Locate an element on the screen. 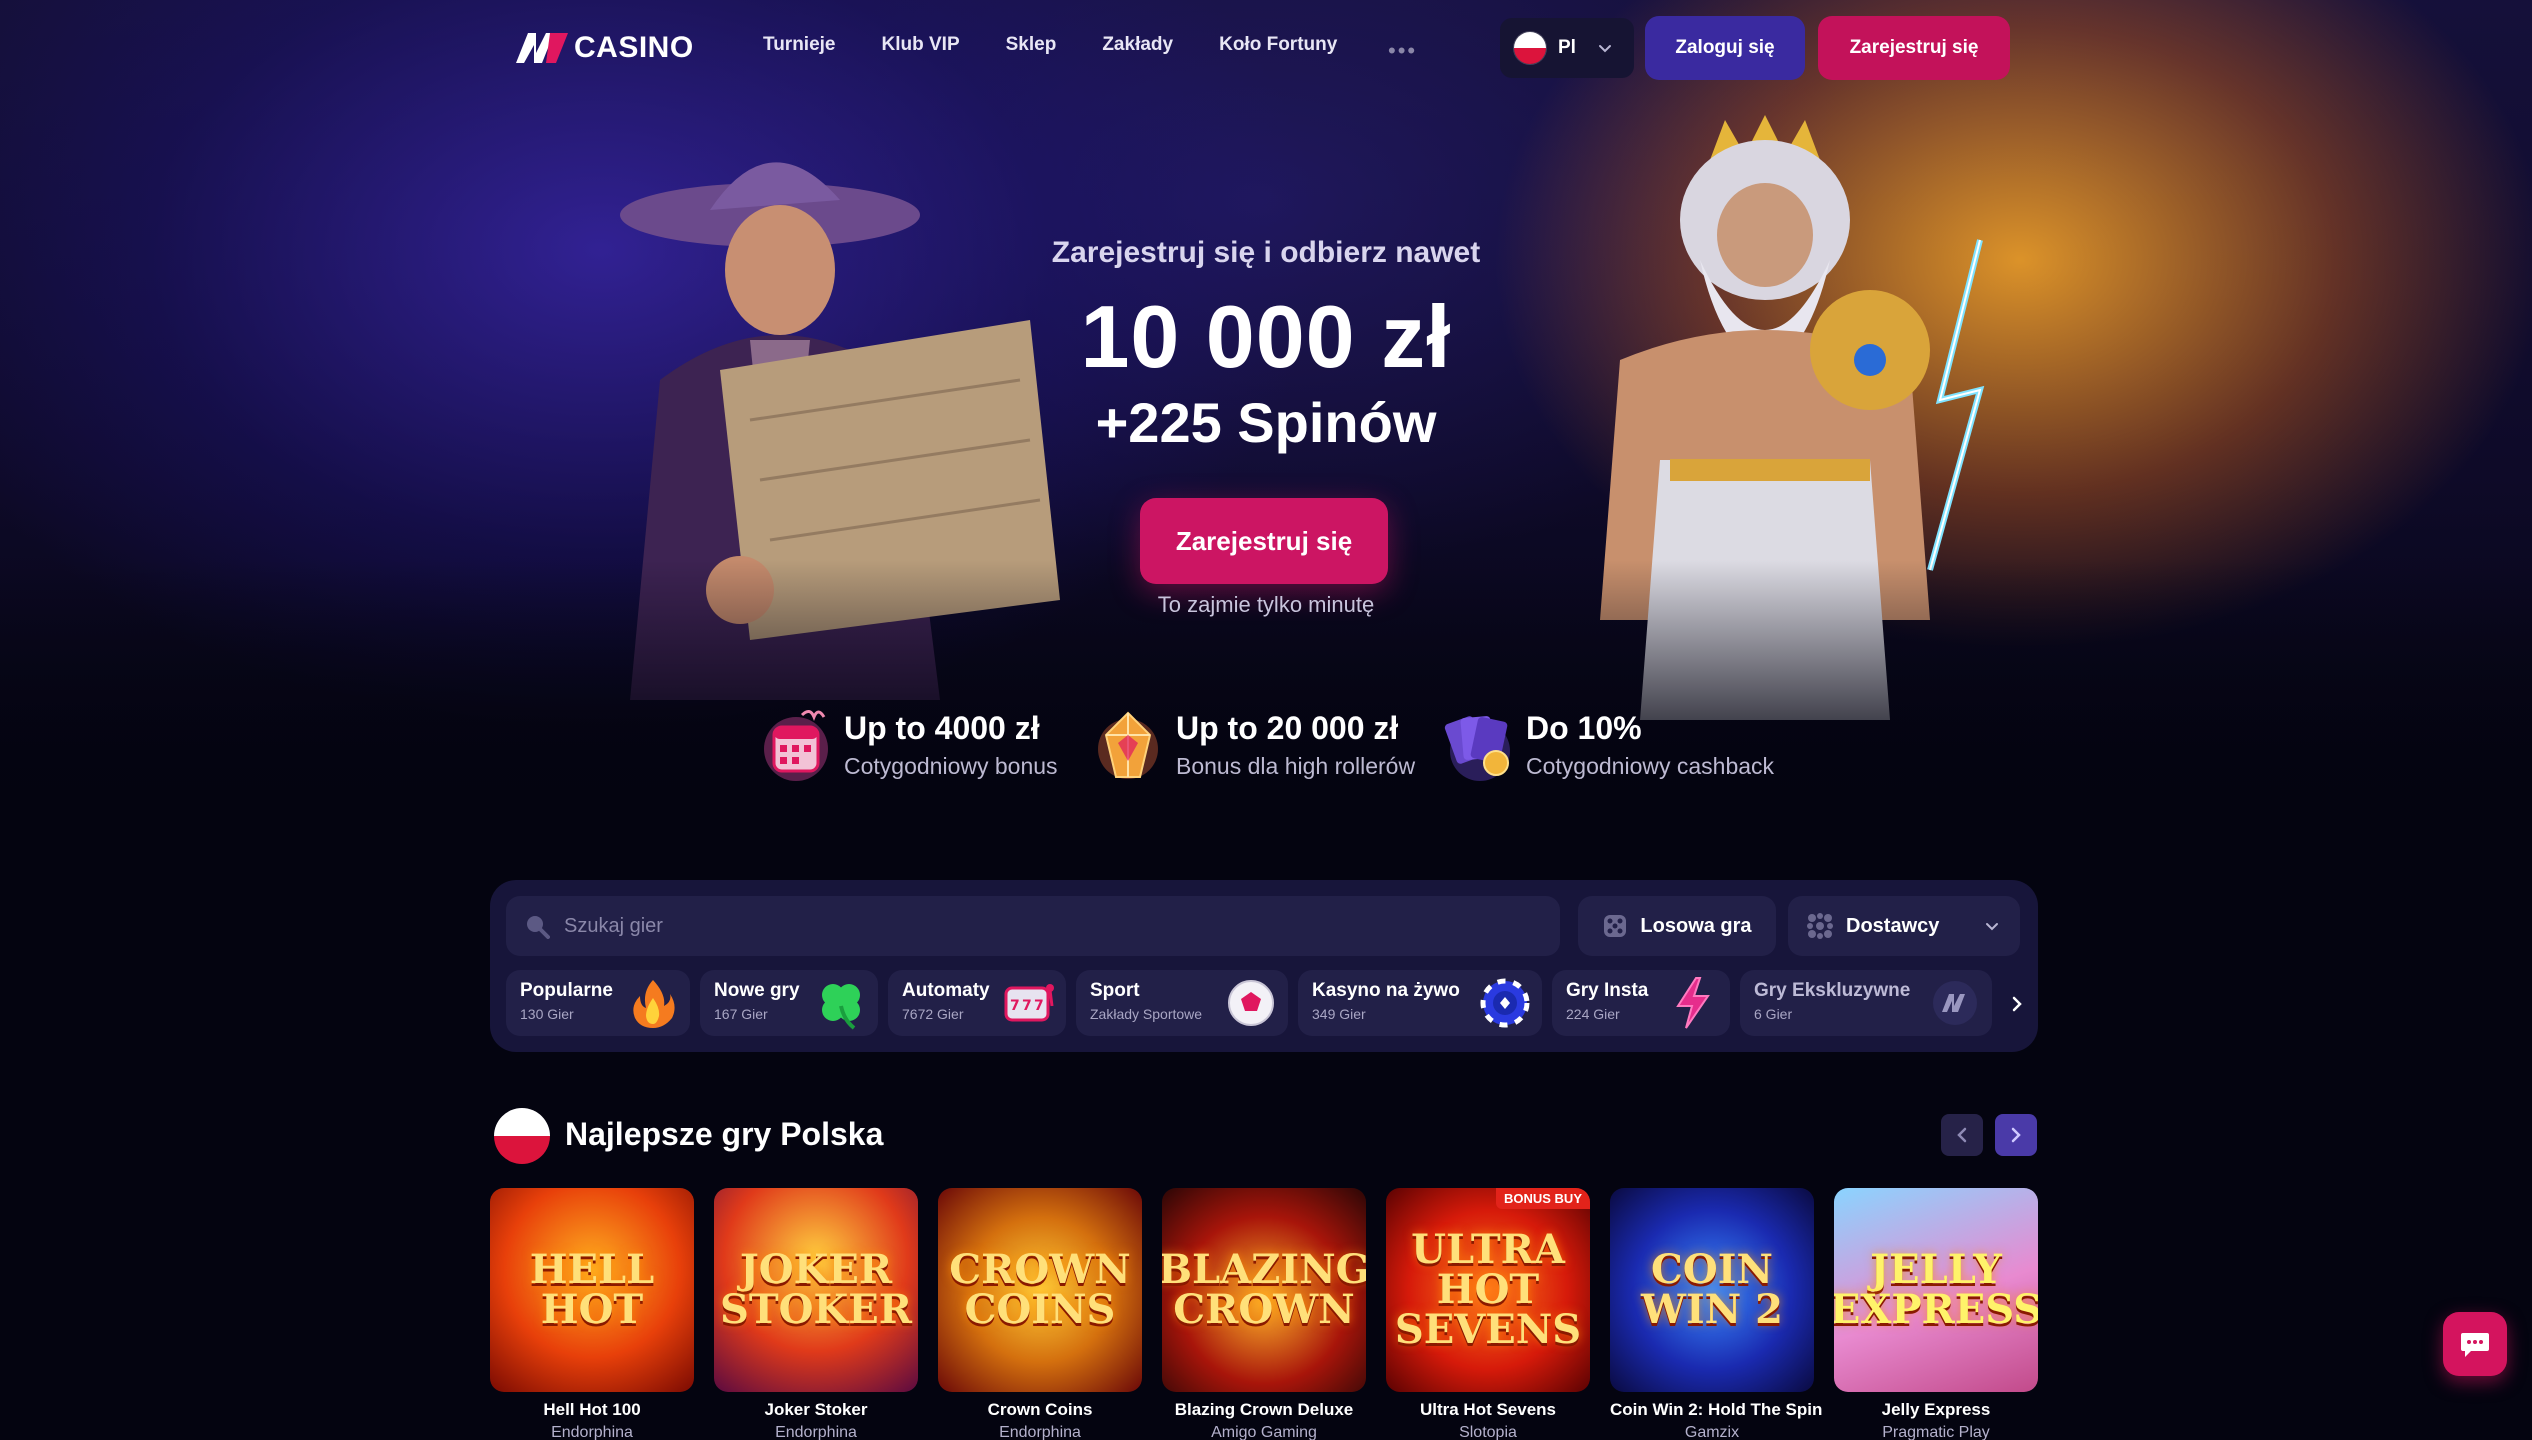 The height and width of the screenshot is (1440, 2532). game-thumbnail: ULTRA HOT SEVENS BONUS BUY is located at coordinates (1488, 1290).